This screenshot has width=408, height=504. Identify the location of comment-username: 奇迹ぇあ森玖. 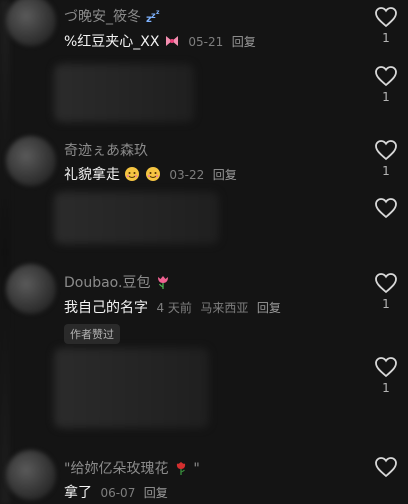
(106, 150).